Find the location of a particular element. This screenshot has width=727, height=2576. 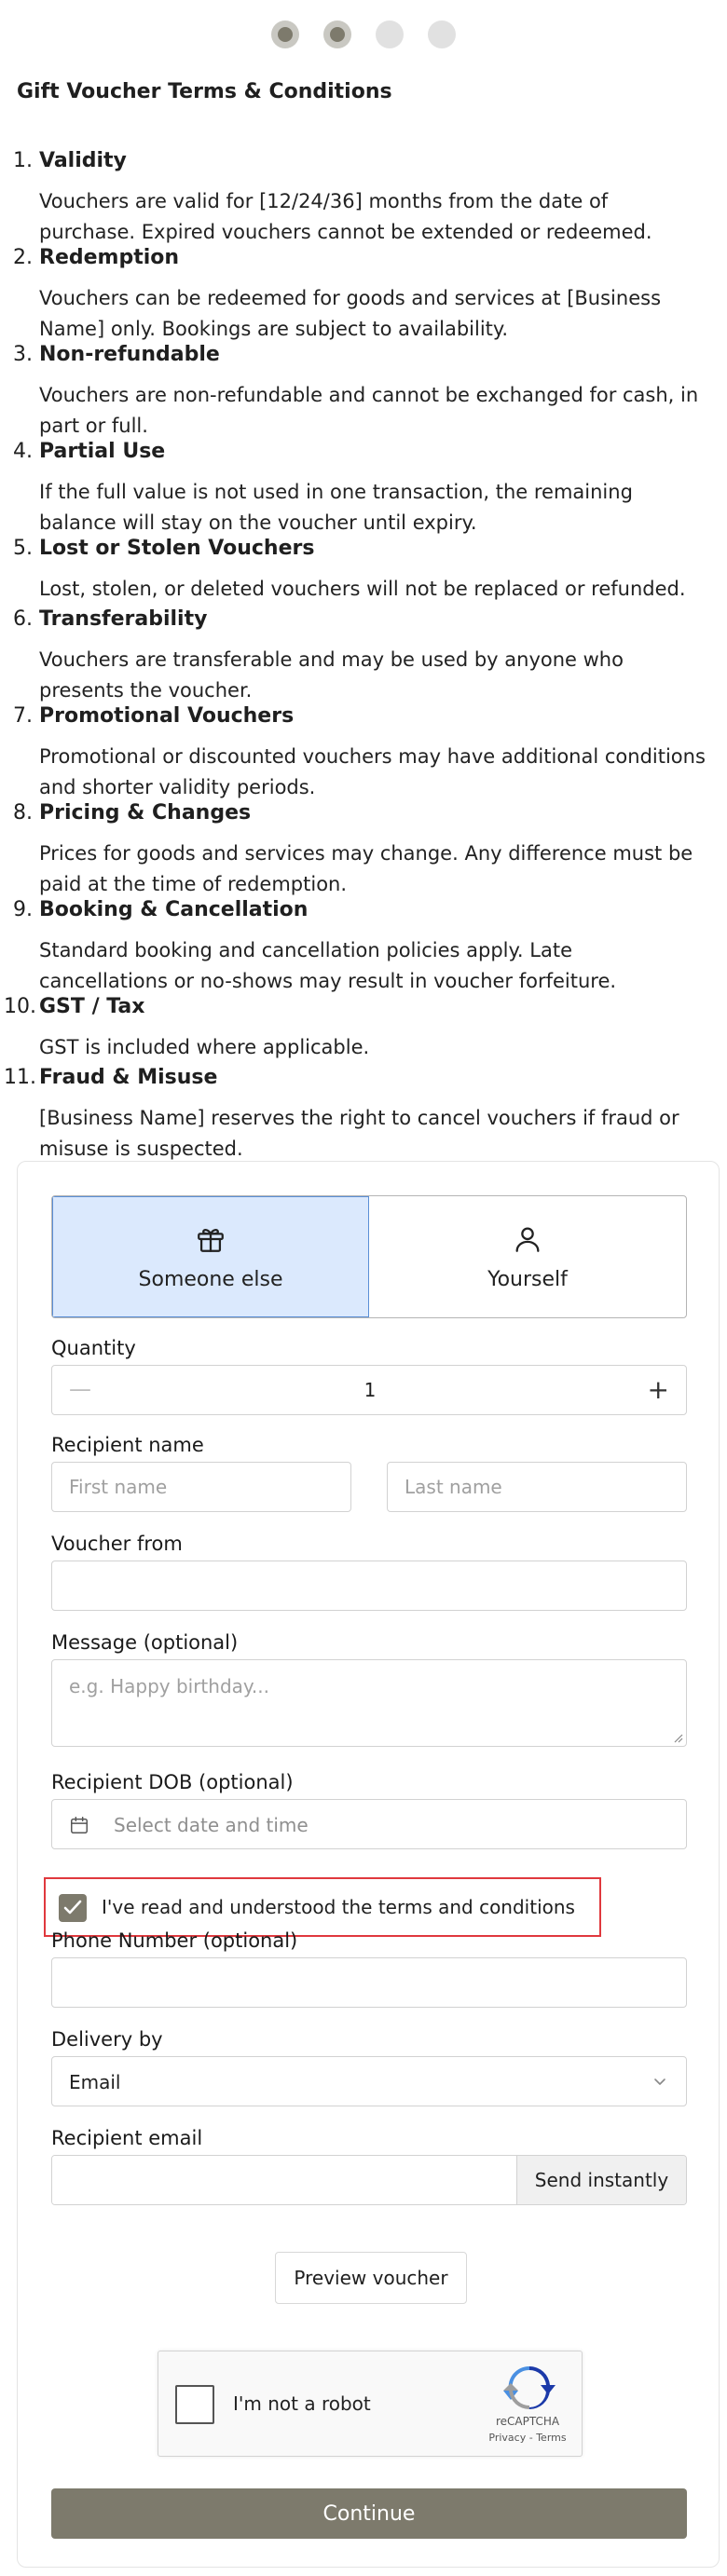

term-heading: Non-refundable is located at coordinates (130, 354).